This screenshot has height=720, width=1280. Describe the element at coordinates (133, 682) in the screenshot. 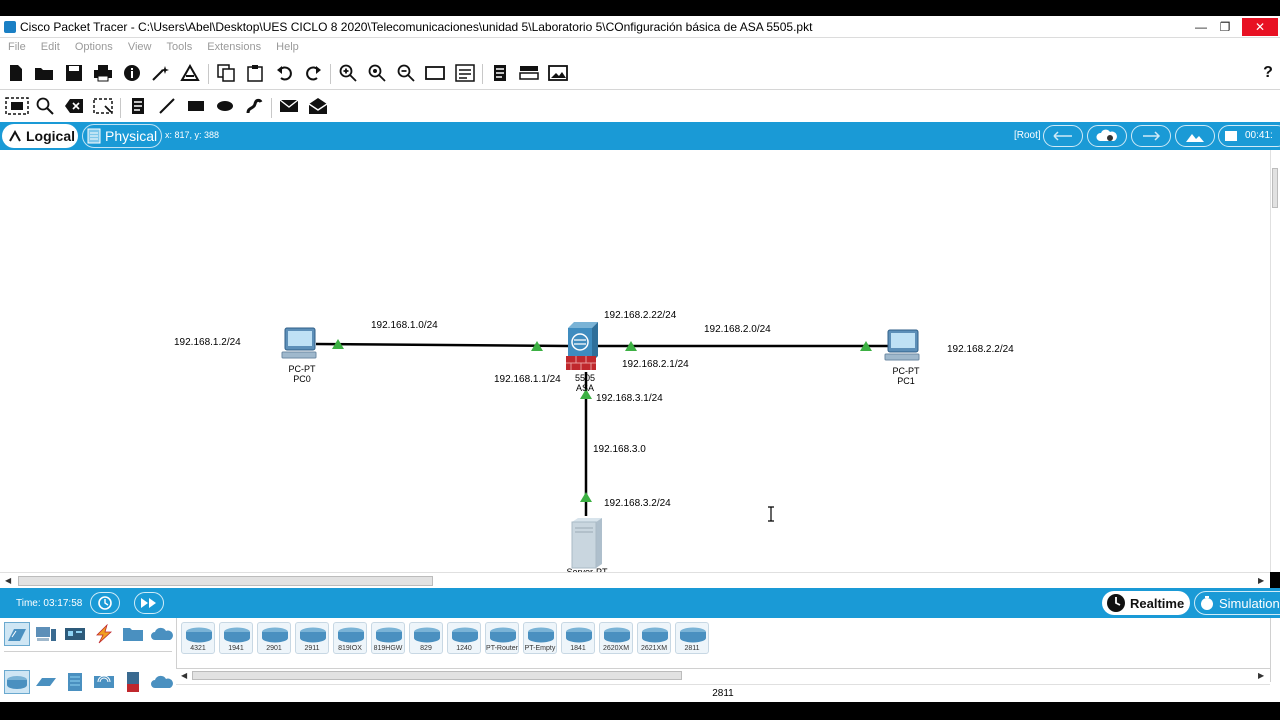

I see `subcategory-security` at that location.